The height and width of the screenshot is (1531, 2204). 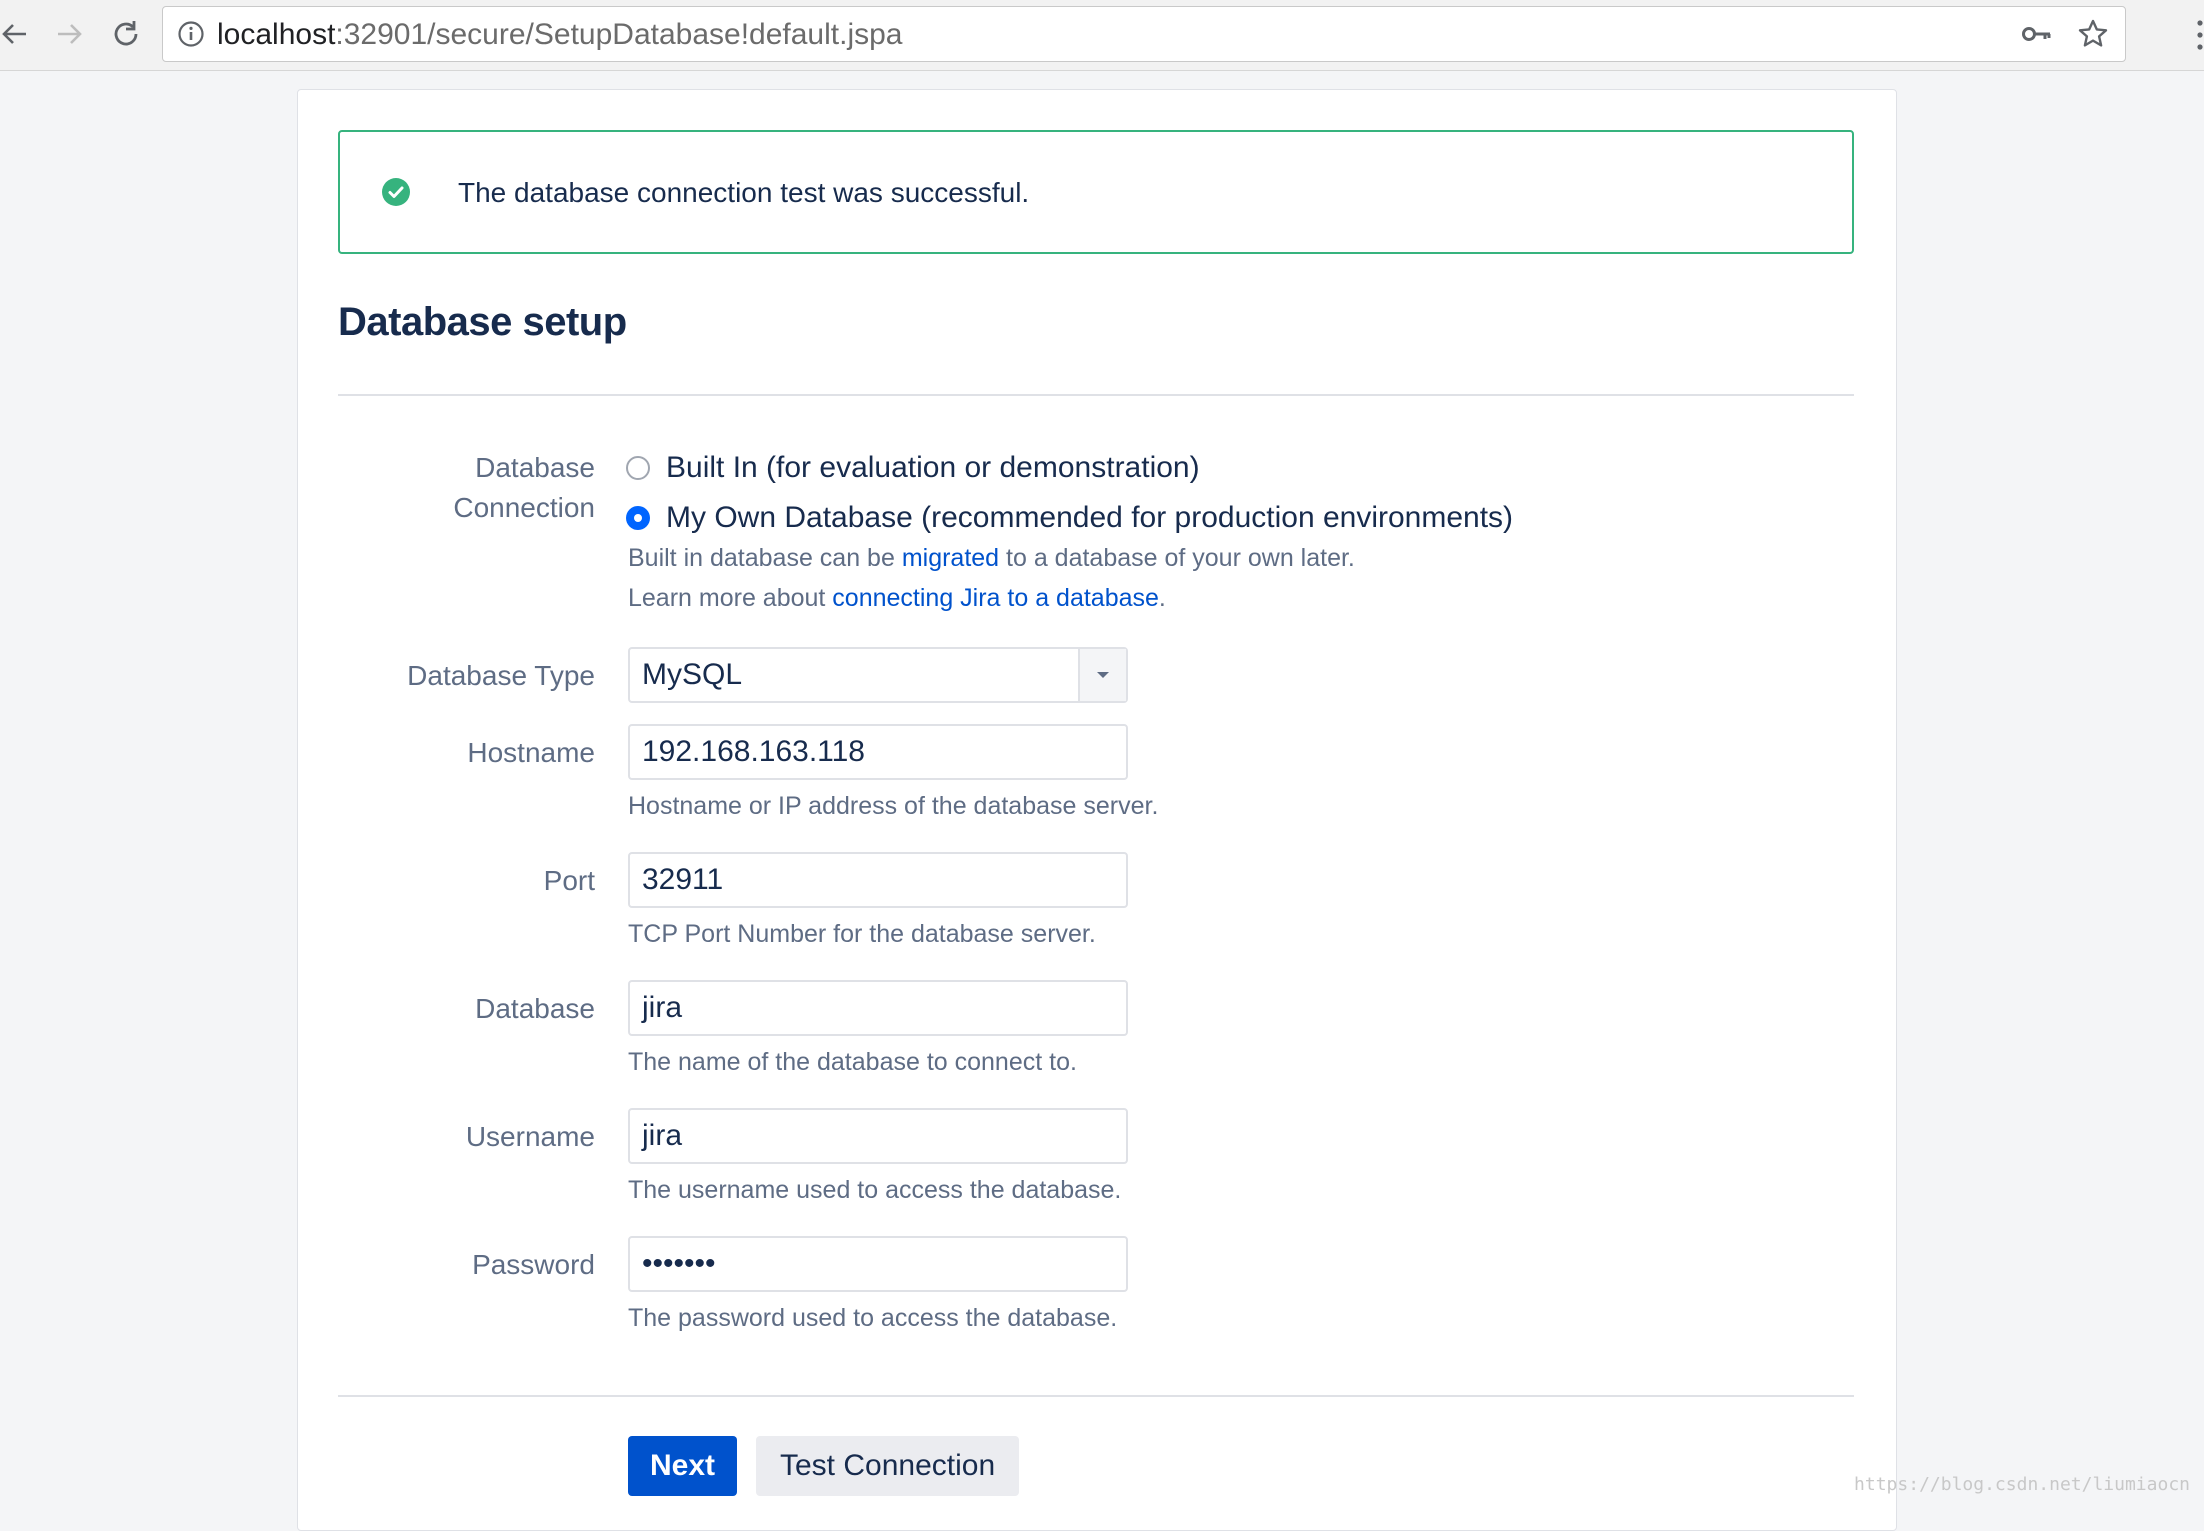 I want to click on port-help: TCP Port Number for the database server., so click(x=862, y=934).